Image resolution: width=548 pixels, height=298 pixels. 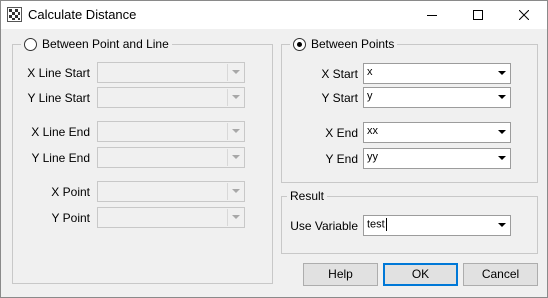 What do you see at coordinates (341, 159) in the screenshot?
I see `y-end-label: Y End` at bounding box center [341, 159].